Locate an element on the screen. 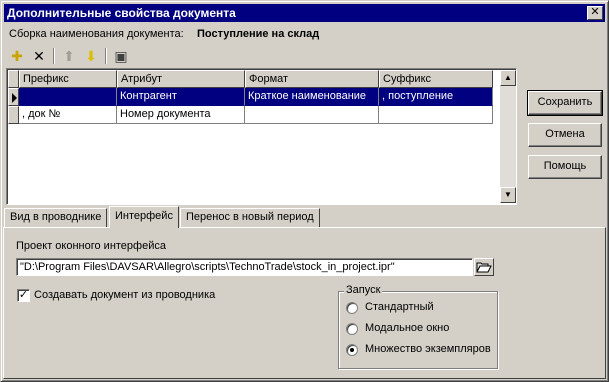 The height and width of the screenshot is (382, 609). cell-format: Краткое наименование is located at coordinates (312, 97).